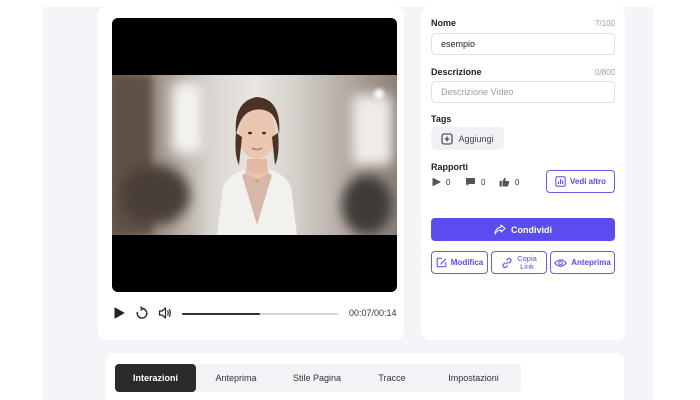 This screenshot has height=400, width=700. I want to click on views-count: 0, so click(448, 182).